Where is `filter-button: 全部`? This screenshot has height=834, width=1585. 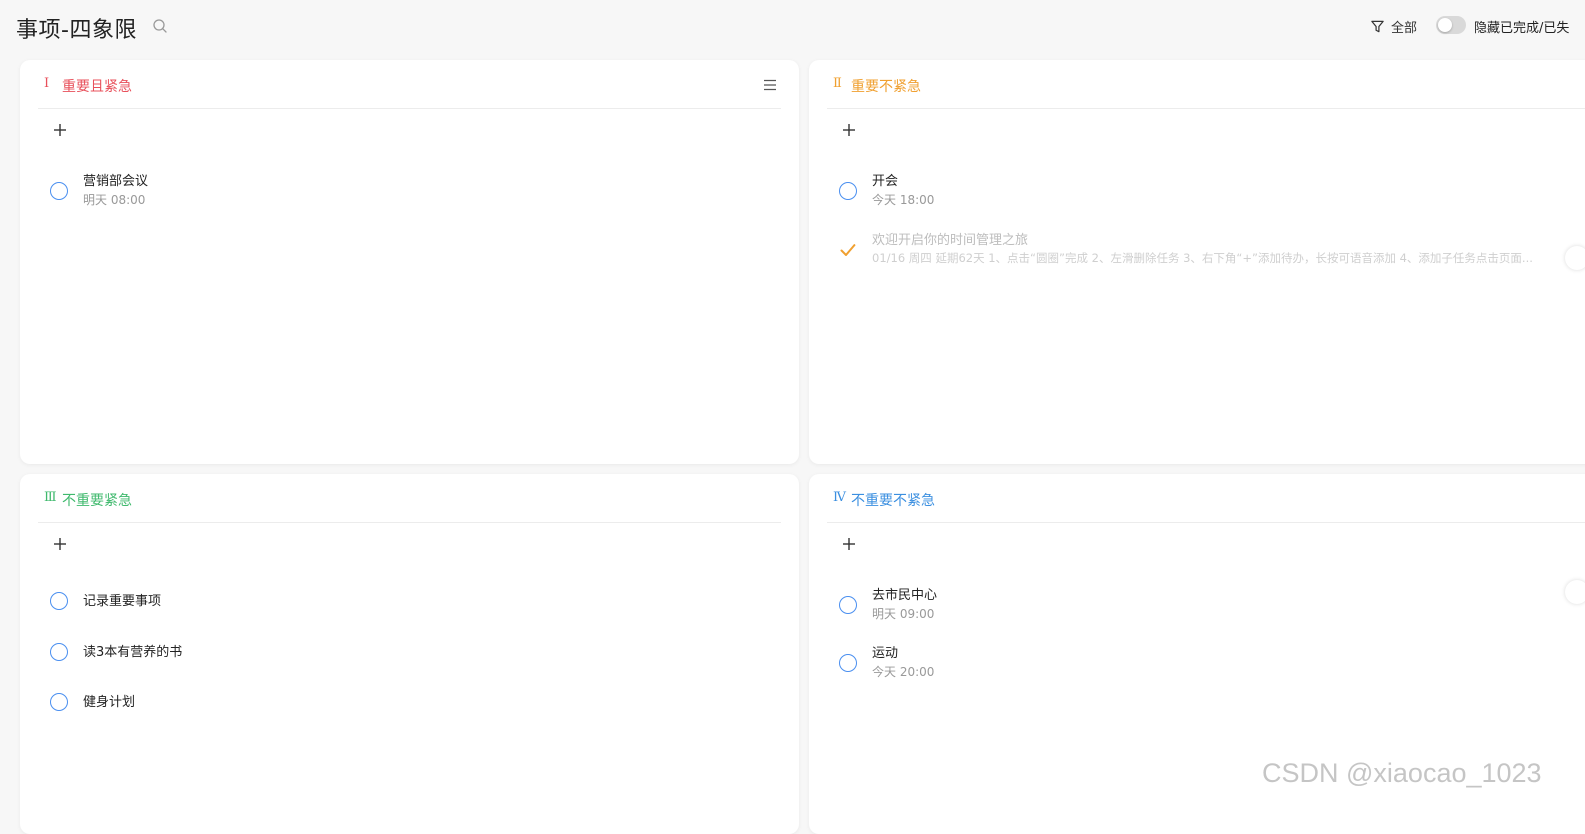
filter-button: 全部 is located at coordinates (1393, 26).